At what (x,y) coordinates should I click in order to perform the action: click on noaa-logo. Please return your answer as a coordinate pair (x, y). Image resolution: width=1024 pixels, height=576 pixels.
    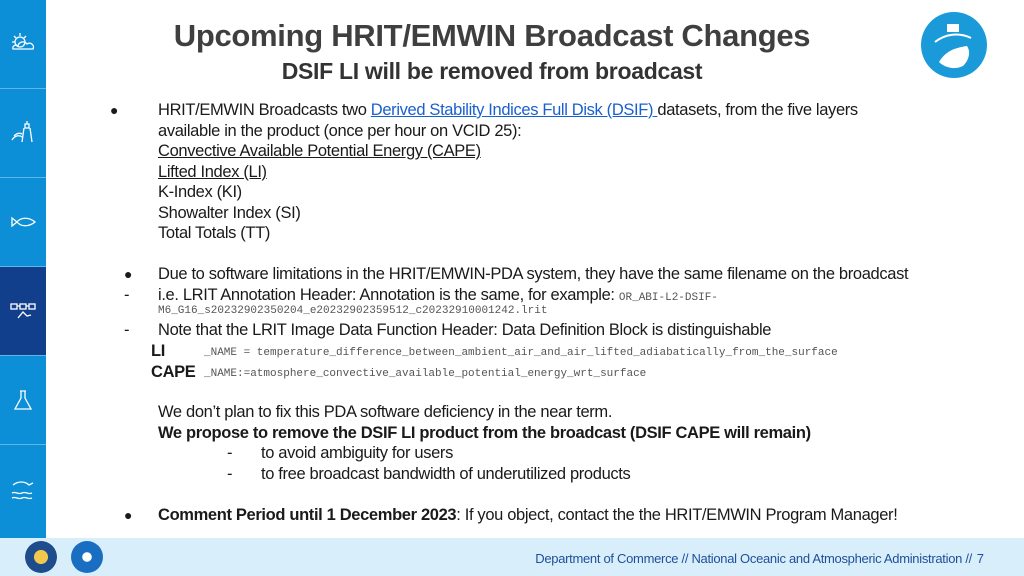
    Looking at the image, I should click on (87, 557).